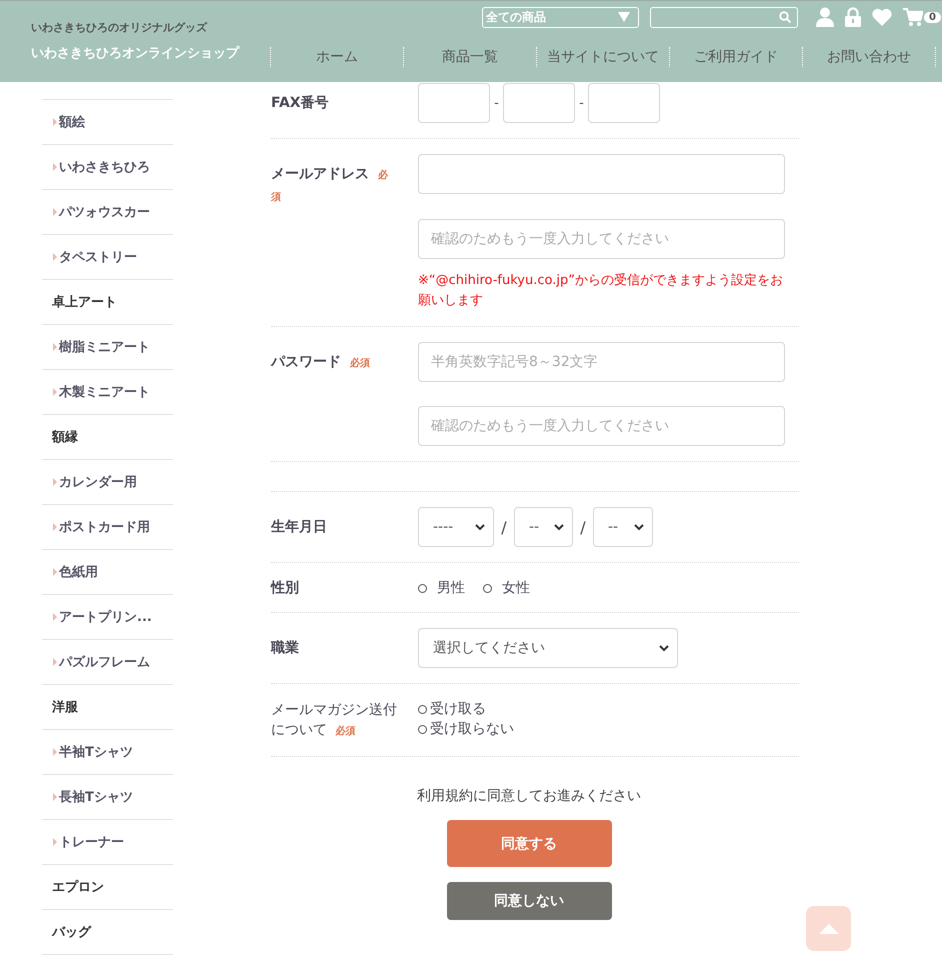 This screenshot has width=942, height=960. What do you see at coordinates (107, 752) in the screenshot?
I see `subcategory-link: 半袖Tシャツ` at bounding box center [107, 752].